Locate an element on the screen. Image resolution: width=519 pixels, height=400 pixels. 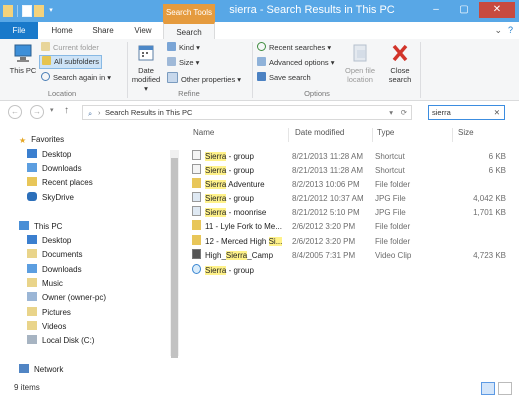
recent-locations-icon: ▾ is located at coordinates (52, 110).